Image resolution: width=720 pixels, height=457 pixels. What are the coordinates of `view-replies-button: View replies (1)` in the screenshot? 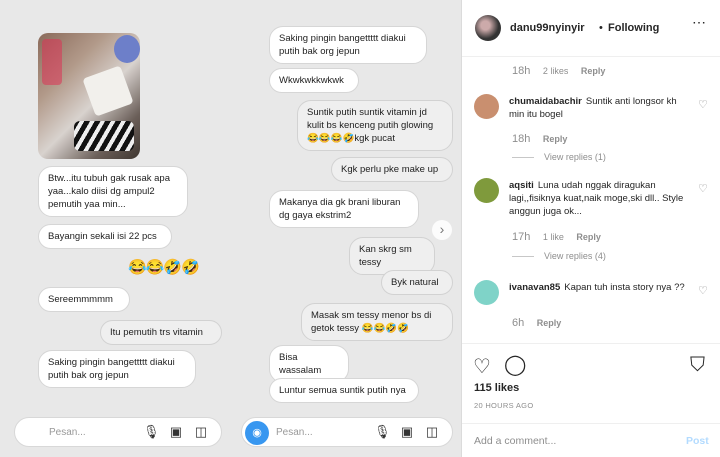 It's located at (559, 157).